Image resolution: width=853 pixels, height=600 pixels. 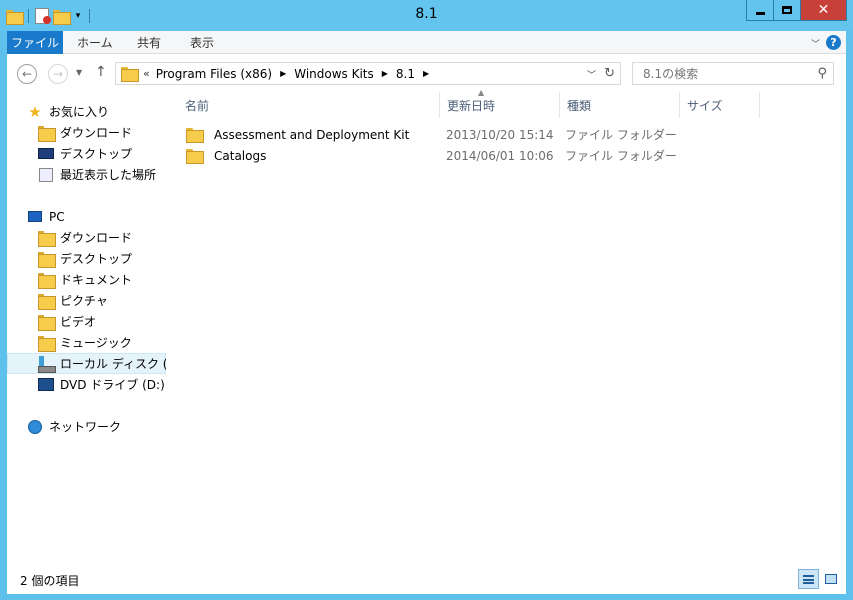 What do you see at coordinates (822, 73) in the screenshot?
I see `search-icon: ⚲` at bounding box center [822, 73].